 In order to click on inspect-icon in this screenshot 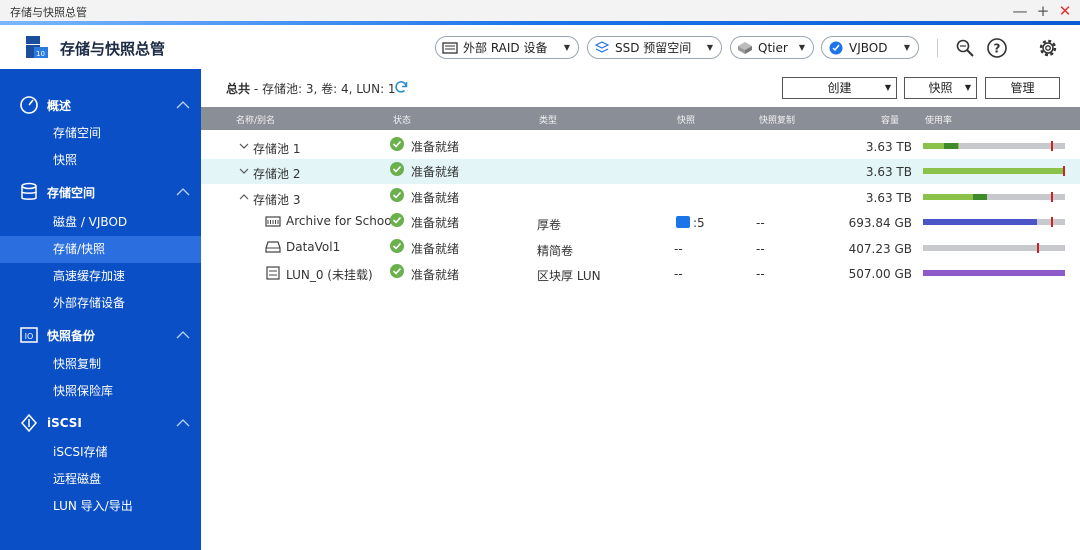, I will do `click(965, 48)`.